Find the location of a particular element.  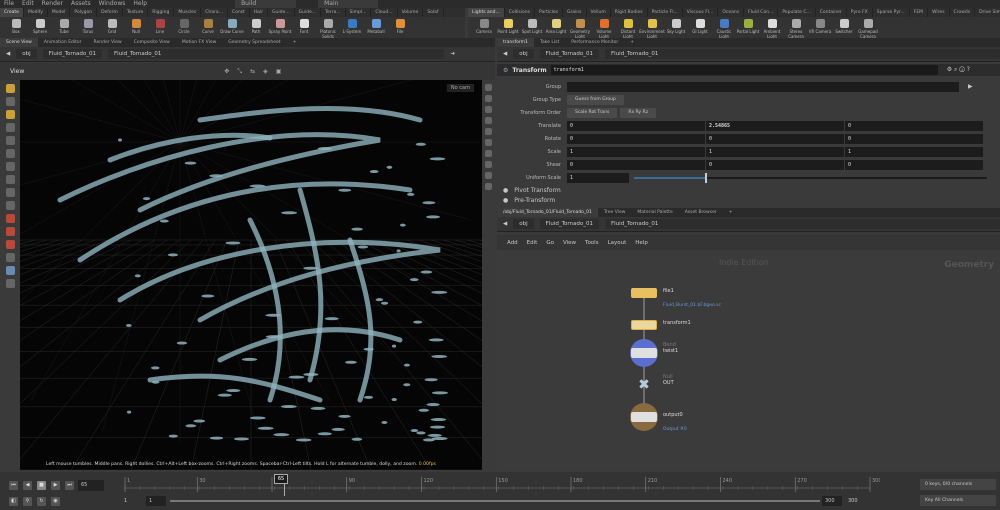

node-name: OUT is located at coordinates (668, 383).